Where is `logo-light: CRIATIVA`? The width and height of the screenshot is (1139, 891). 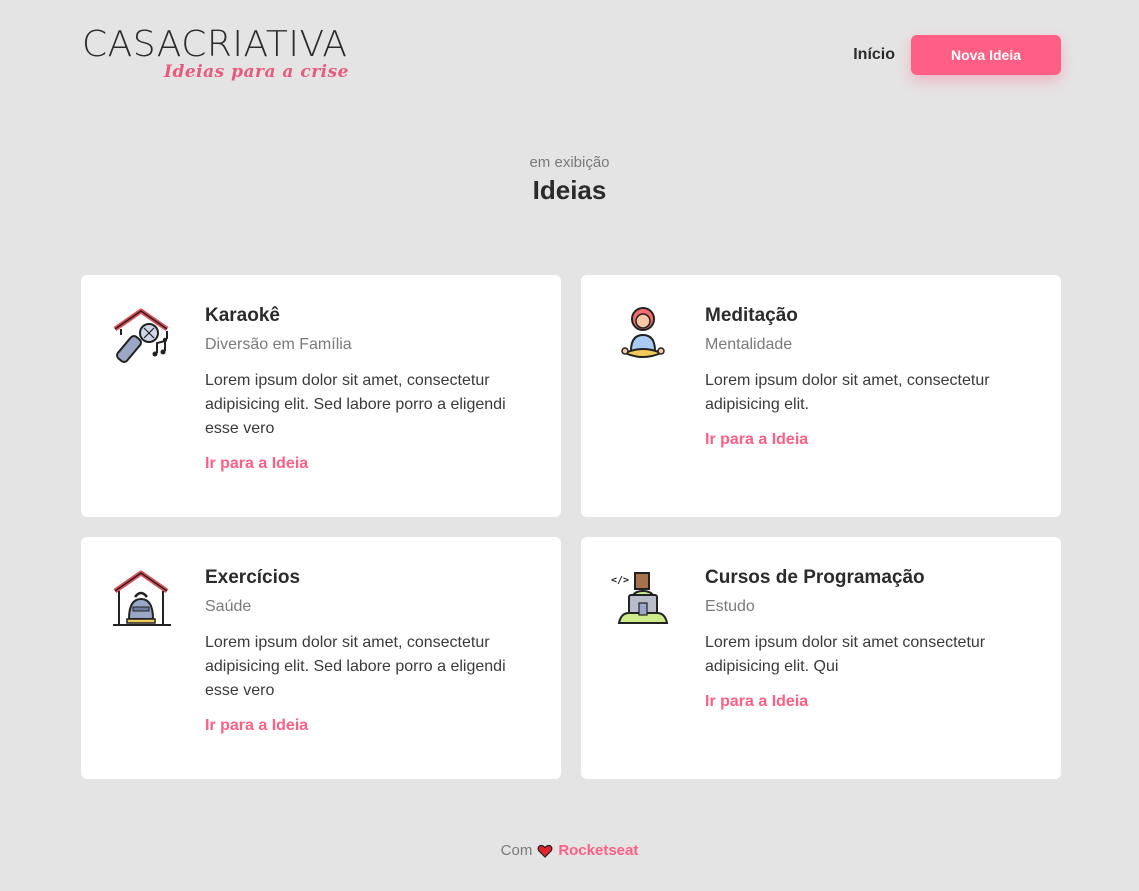
logo-light: CRIATIVA is located at coordinates (264, 44).